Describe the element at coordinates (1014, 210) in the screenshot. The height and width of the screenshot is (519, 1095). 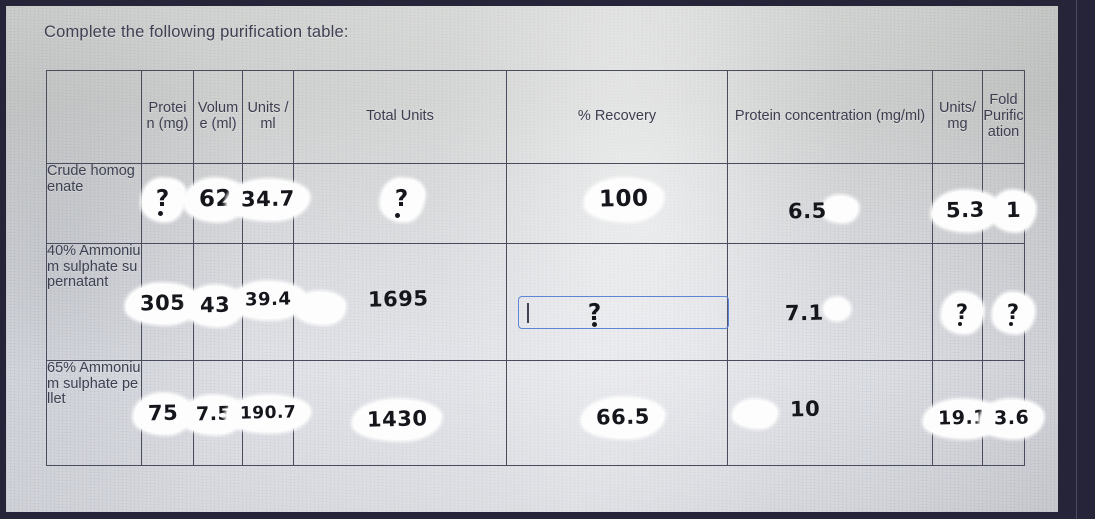
I see `handwriting-fold-r1: 1` at that location.